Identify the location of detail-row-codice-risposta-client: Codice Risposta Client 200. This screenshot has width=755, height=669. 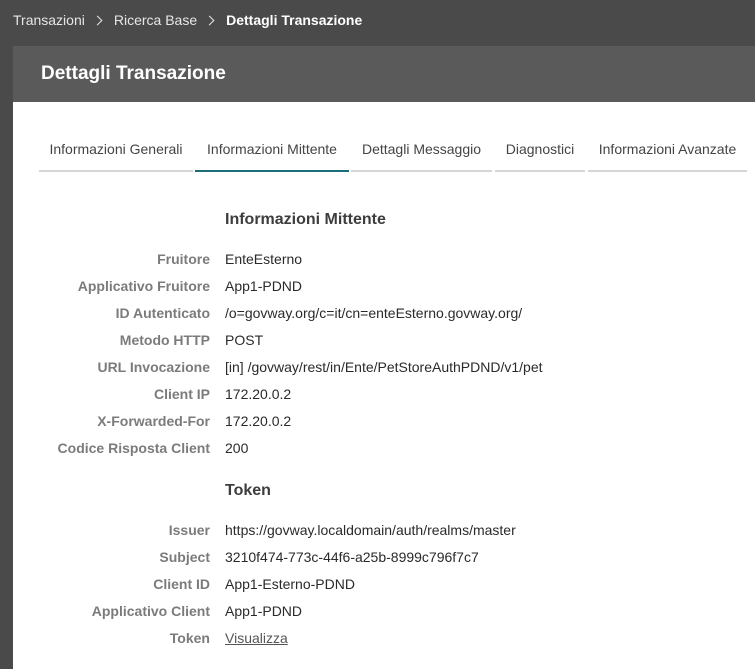
(384, 450).